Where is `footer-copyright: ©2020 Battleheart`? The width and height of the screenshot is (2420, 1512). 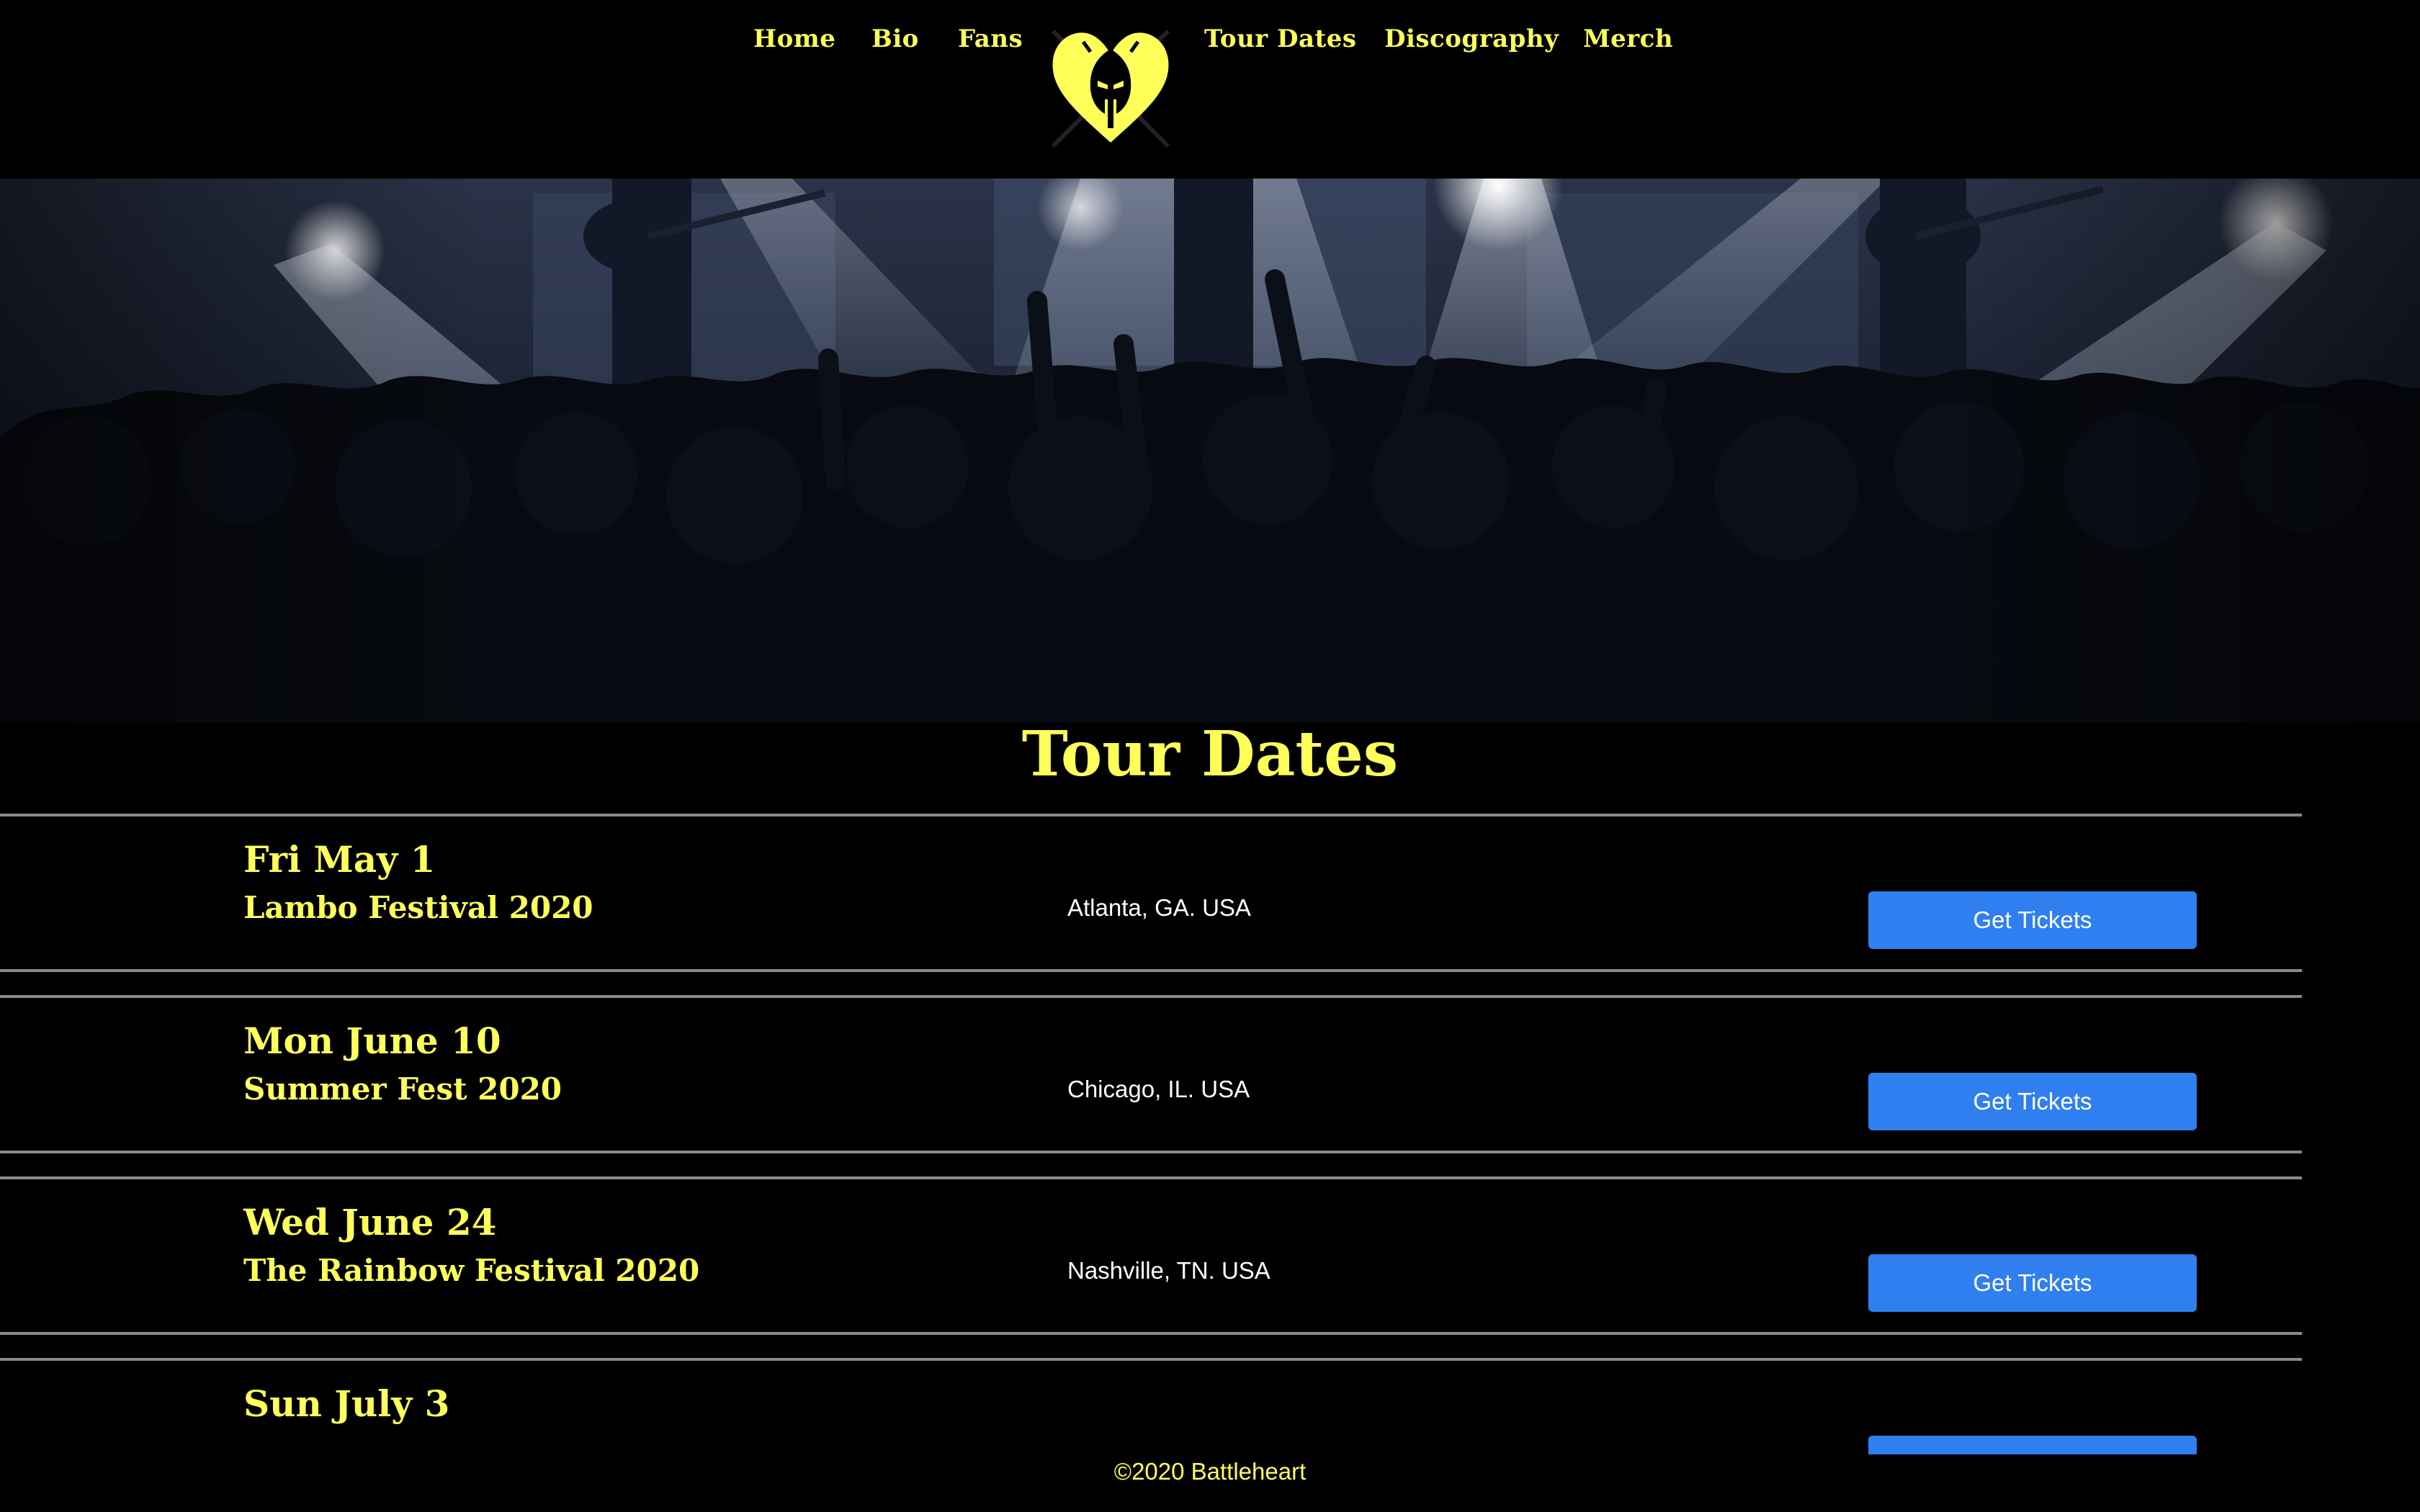 footer-copyright: ©2020 Battleheart is located at coordinates (1210, 1471).